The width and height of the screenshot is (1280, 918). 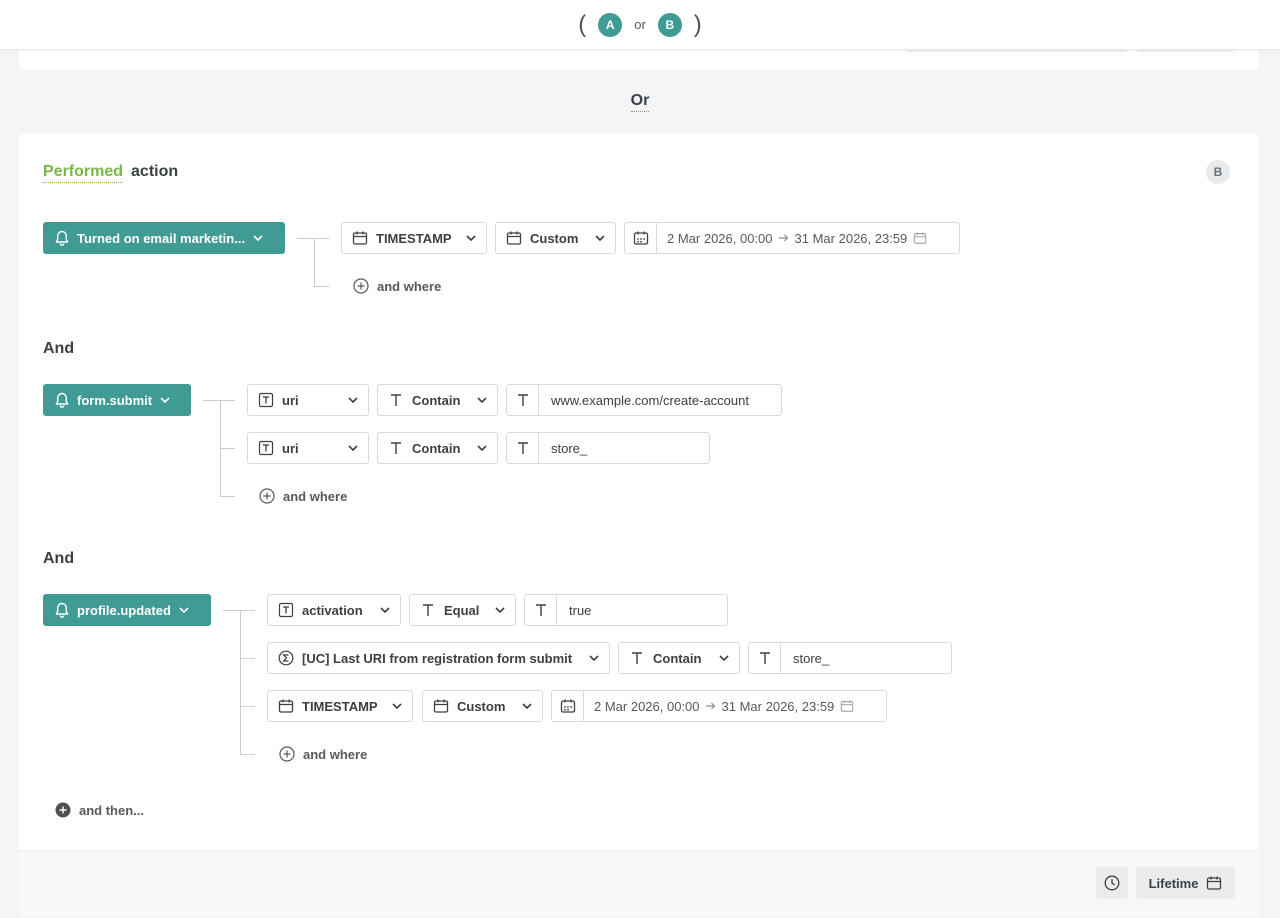 I want to click on value-input: www.example.com/create-account, so click(x=644, y=400).